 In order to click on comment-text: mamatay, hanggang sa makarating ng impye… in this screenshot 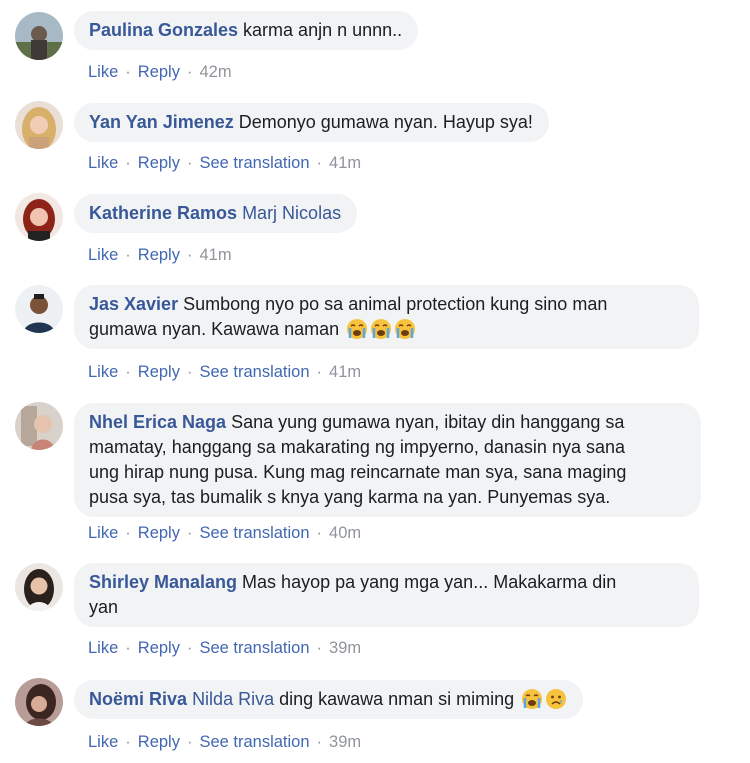, I will do `click(357, 447)`.